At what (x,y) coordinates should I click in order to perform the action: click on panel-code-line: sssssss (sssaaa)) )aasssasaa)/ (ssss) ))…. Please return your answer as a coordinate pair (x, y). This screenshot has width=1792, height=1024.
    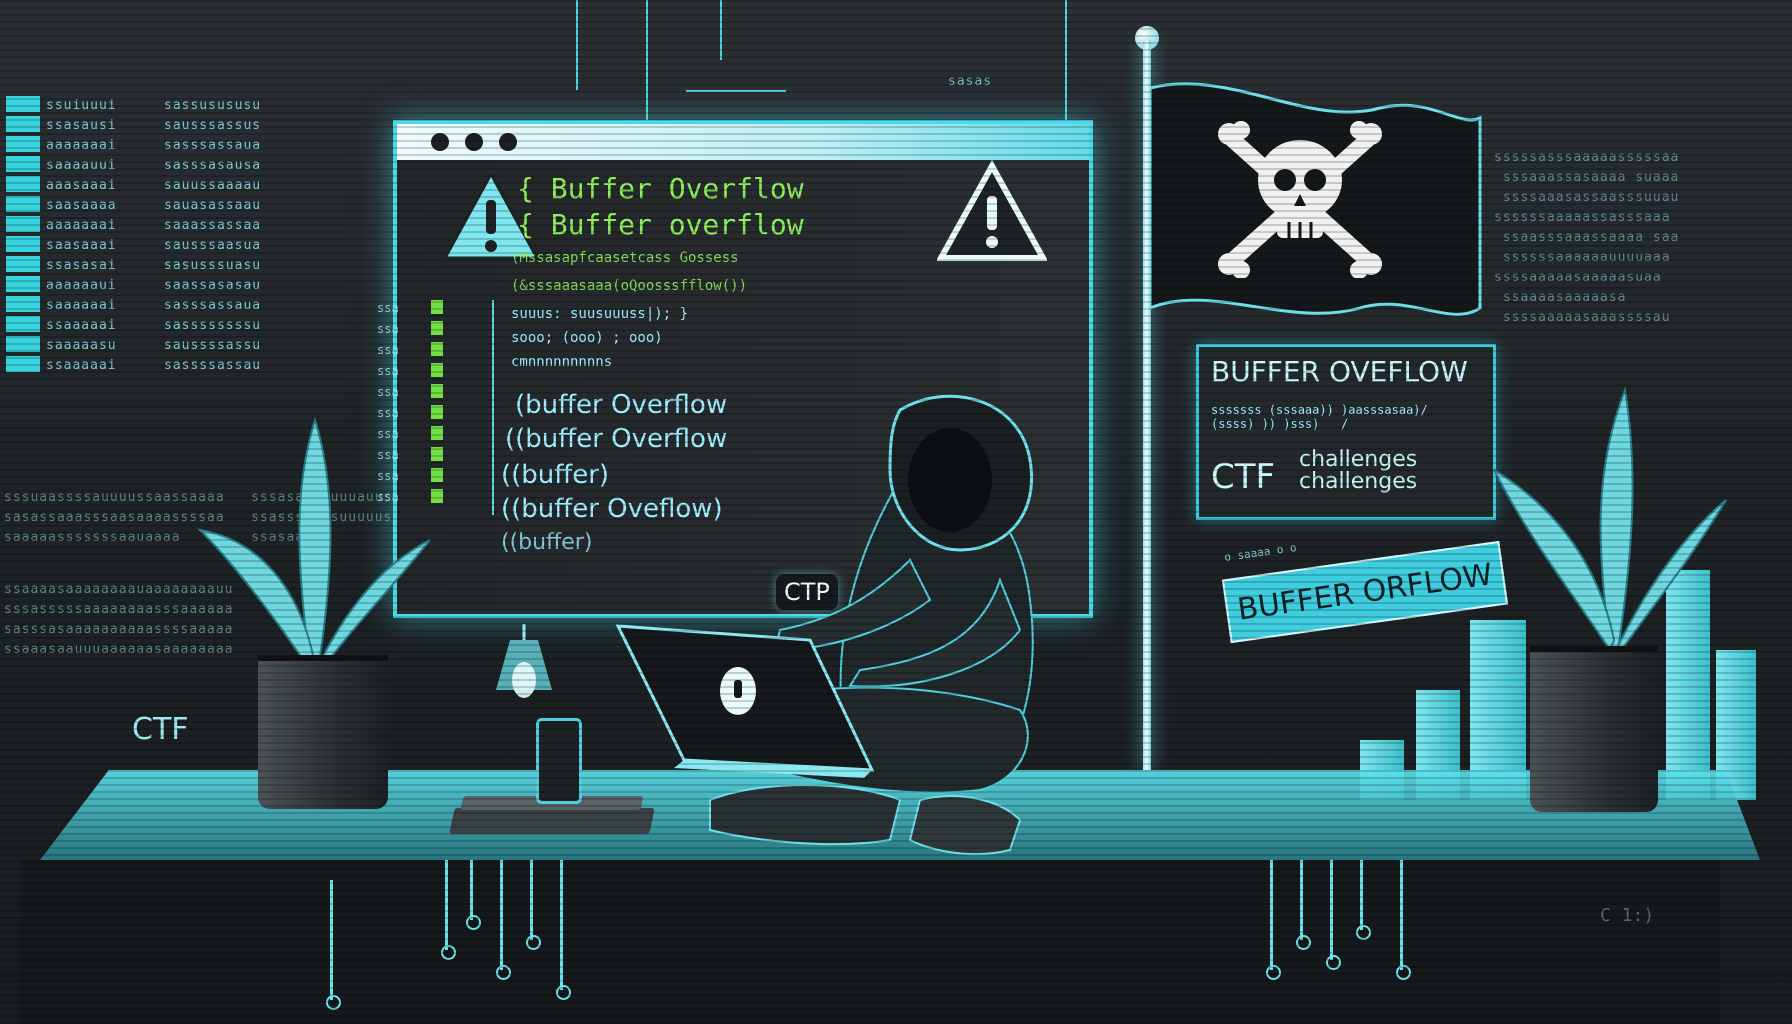
    Looking at the image, I should click on (1319, 417).